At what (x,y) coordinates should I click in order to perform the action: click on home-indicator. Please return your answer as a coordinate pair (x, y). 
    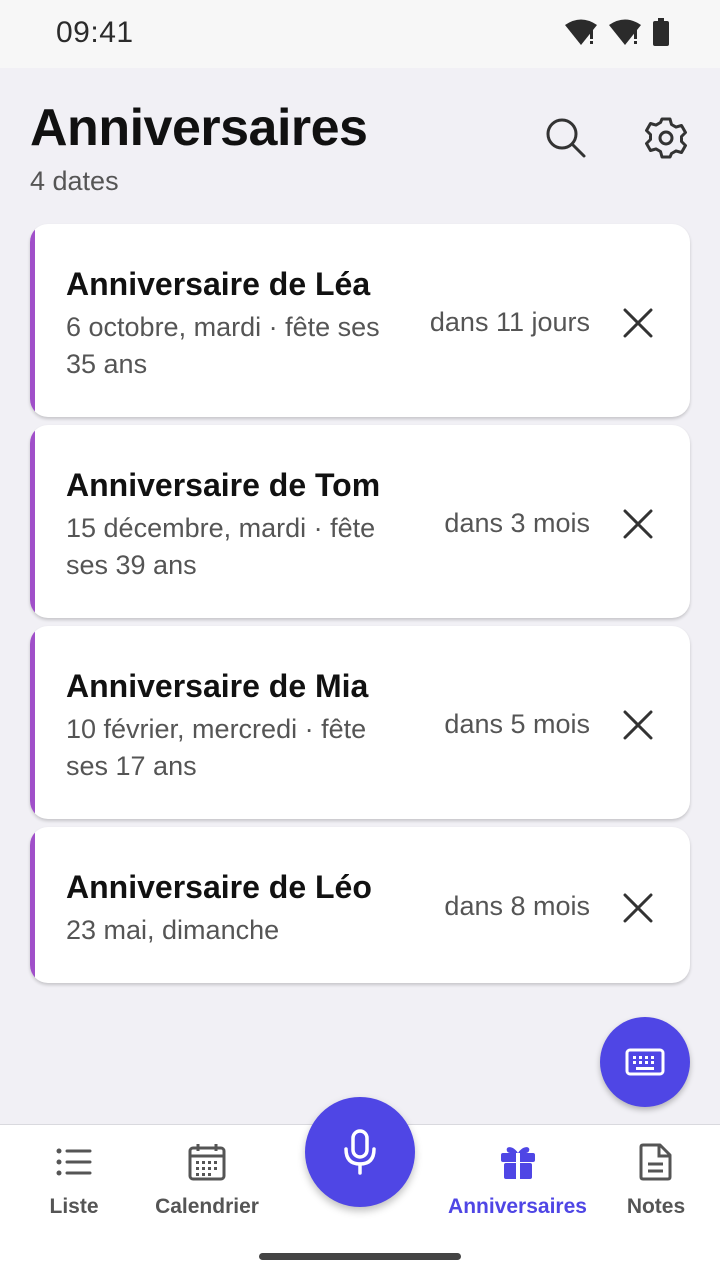
    Looking at the image, I should click on (360, 1256).